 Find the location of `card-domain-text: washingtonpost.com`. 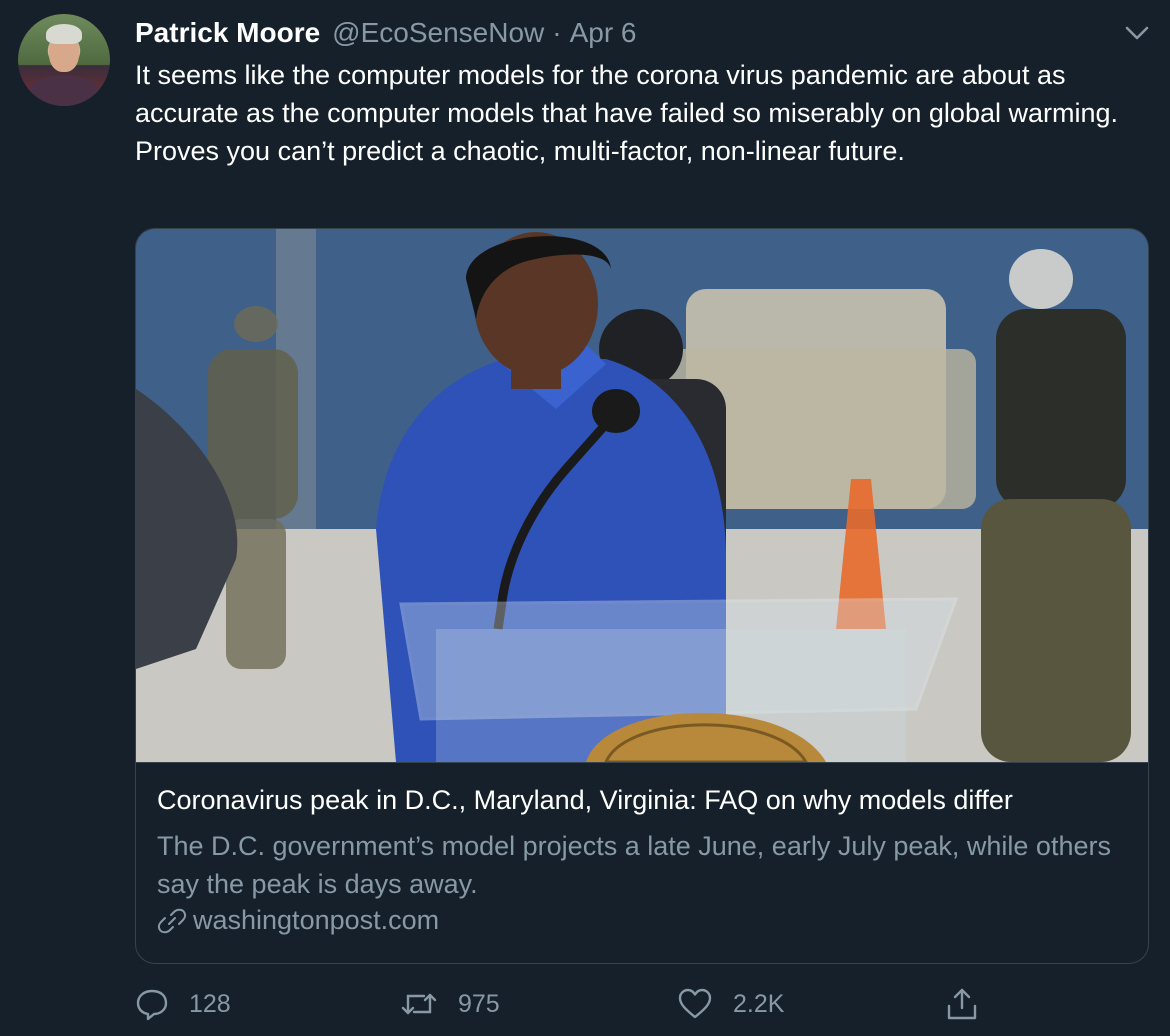

card-domain-text: washingtonpost.com is located at coordinates (316, 920).